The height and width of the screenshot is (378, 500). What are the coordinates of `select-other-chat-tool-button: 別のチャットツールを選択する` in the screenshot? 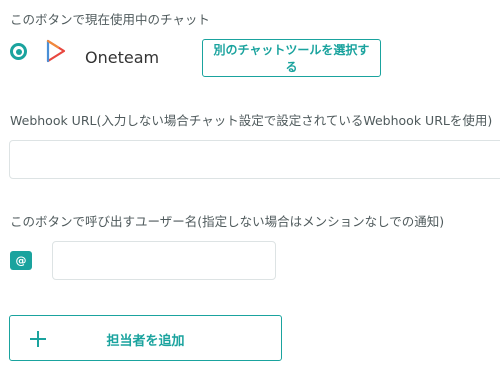 It's located at (291, 58).